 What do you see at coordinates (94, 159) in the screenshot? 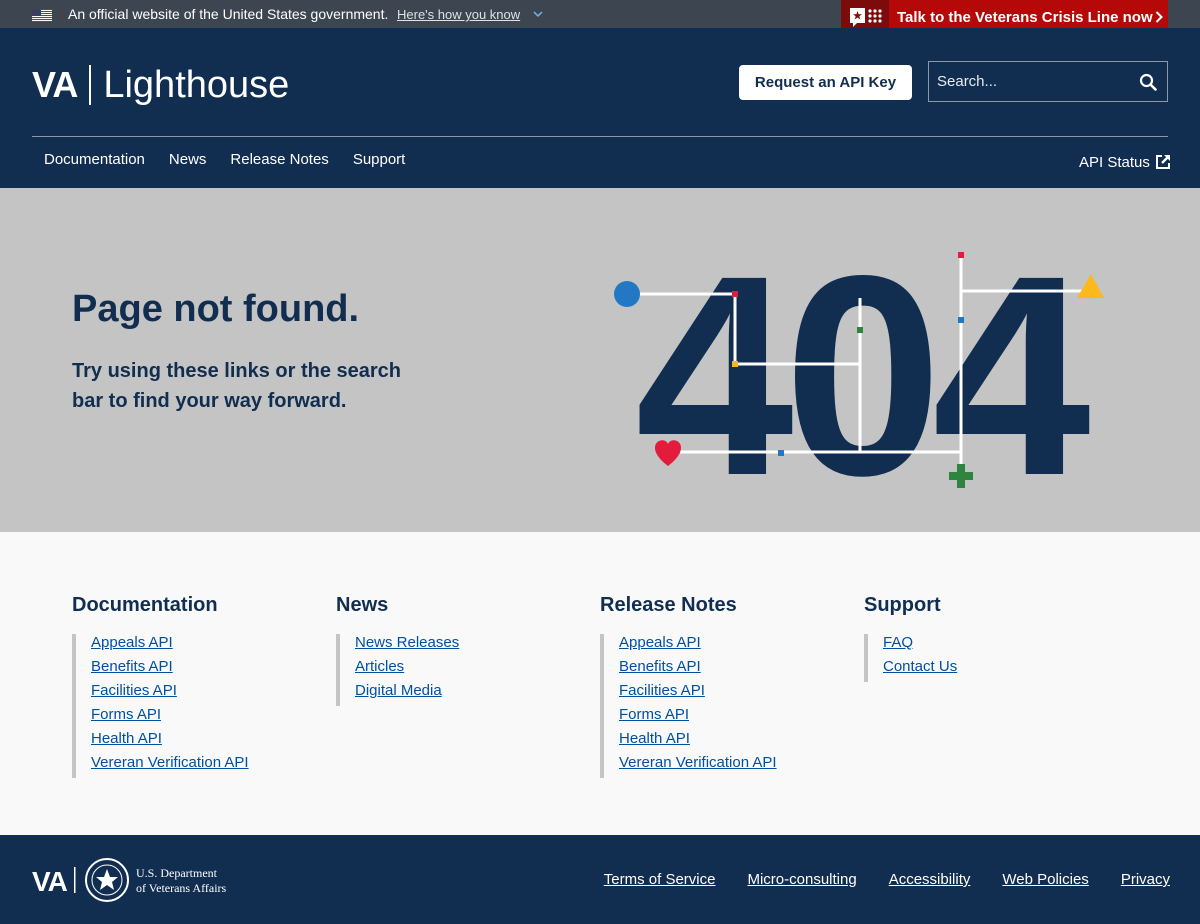
I see `nav-item-documentation: Documentation` at bounding box center [94, 159].